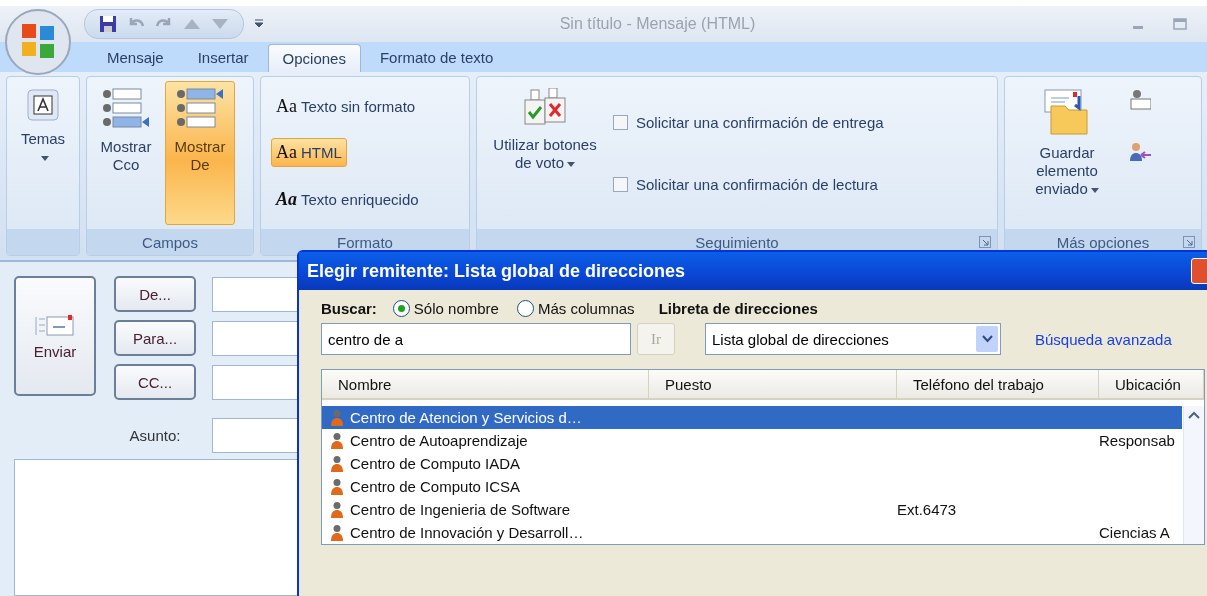  Describe the element at coordinates (752, 463) in the screenshot. I see `list-row: Centro de Computo IADA` at that location.